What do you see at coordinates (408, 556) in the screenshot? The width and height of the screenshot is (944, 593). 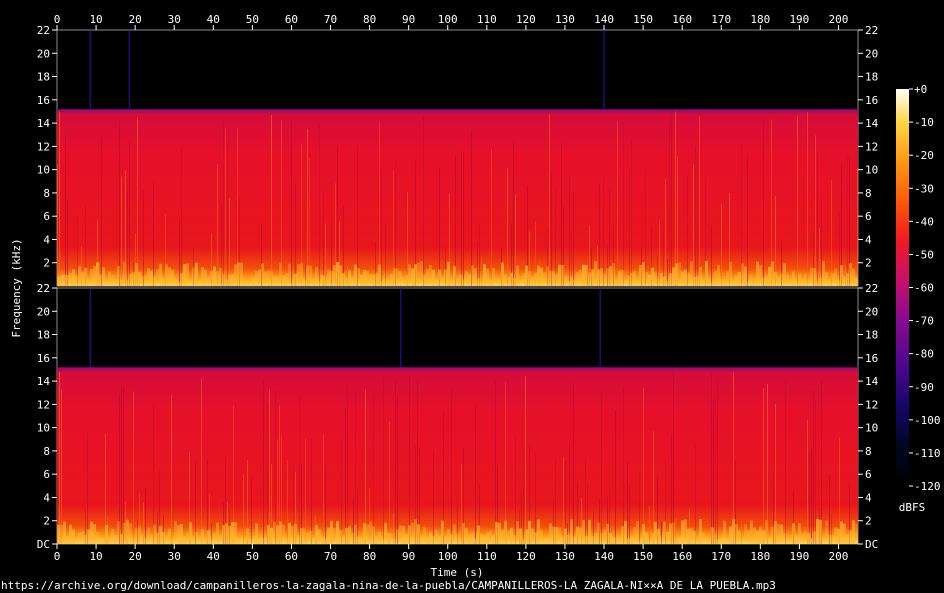 I see `x-tick-label-bottom: 90` at bounding box center [408, 556].